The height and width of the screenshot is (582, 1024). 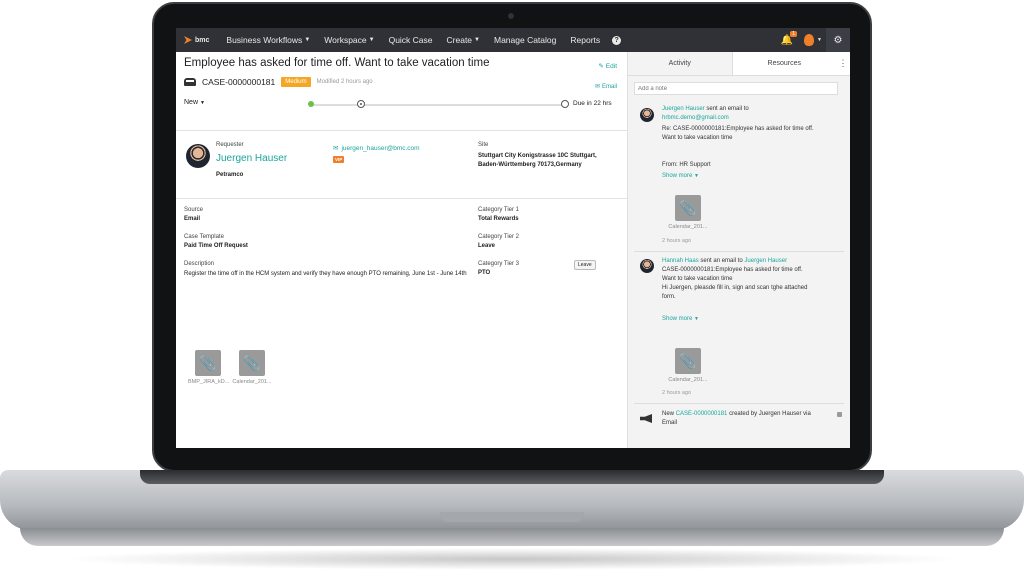 I want to click on site-label: Site, so click(x=483, y=145).